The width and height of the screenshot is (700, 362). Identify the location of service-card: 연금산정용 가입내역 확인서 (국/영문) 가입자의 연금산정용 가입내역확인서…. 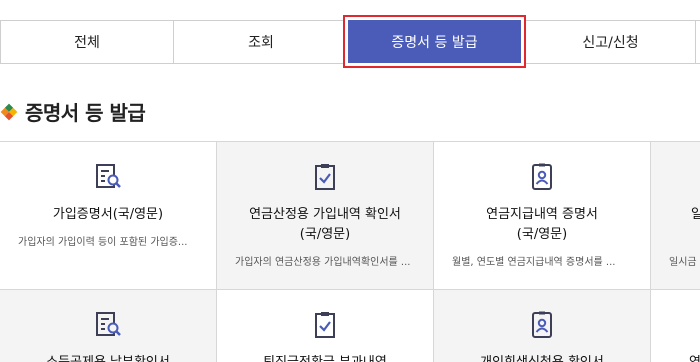
(325, 216).